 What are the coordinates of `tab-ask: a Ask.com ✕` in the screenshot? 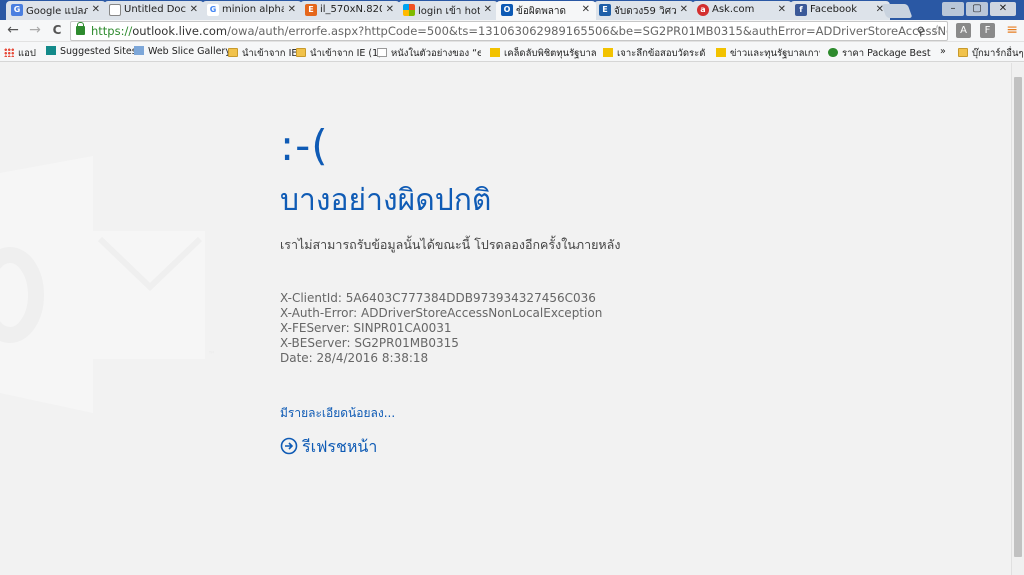 It's located at (742, 10).